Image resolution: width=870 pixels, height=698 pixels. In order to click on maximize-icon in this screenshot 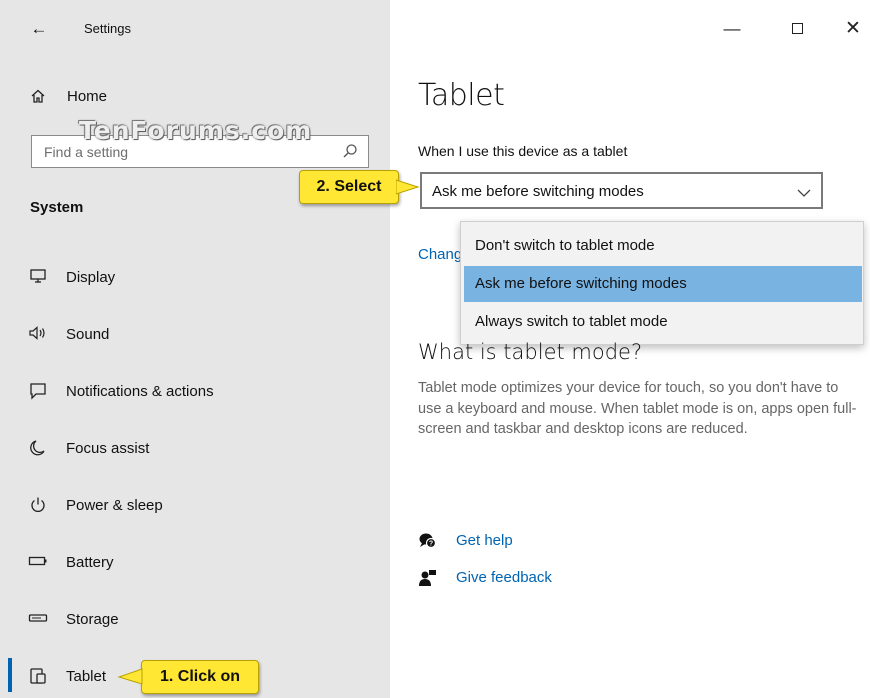, I will do `click(797, 29)`.